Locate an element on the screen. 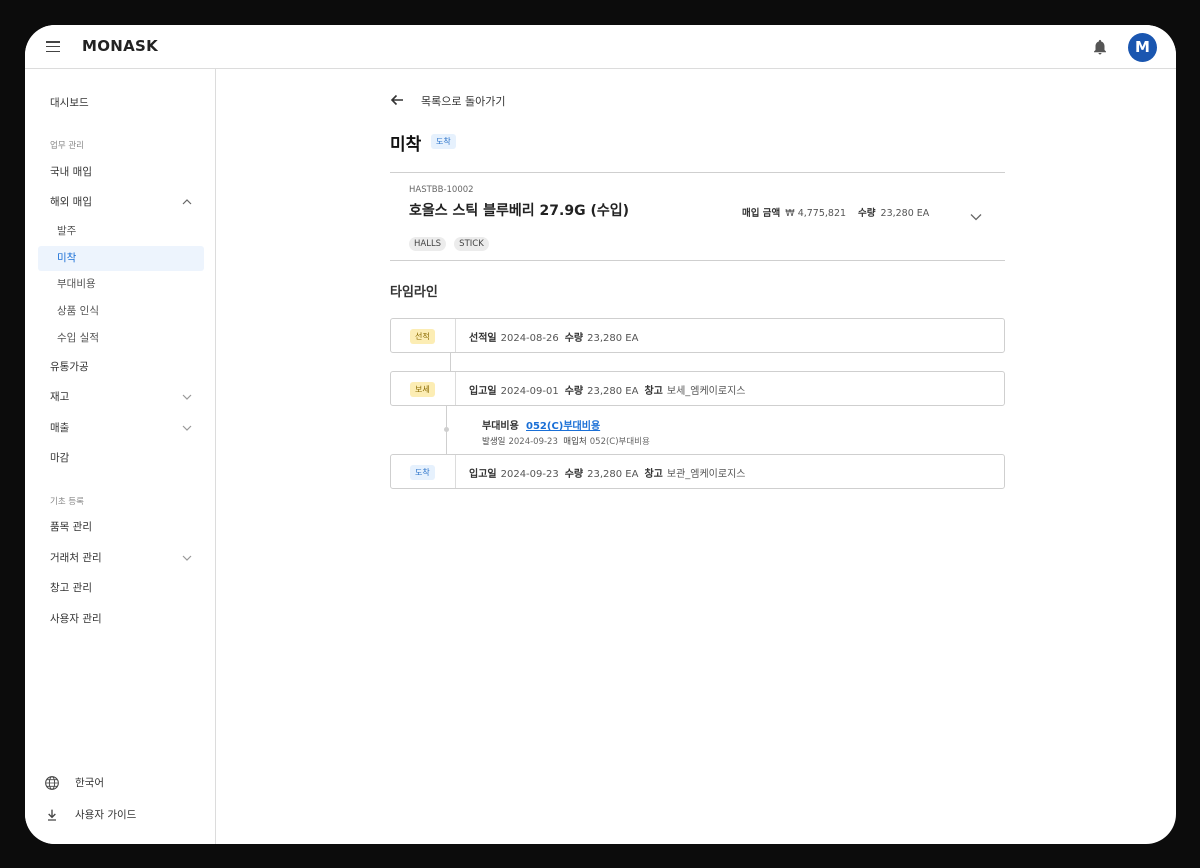 This screenshot has width=1200, height=868. nav-inventory-label: 재고 is located at coordinates (60, 397).